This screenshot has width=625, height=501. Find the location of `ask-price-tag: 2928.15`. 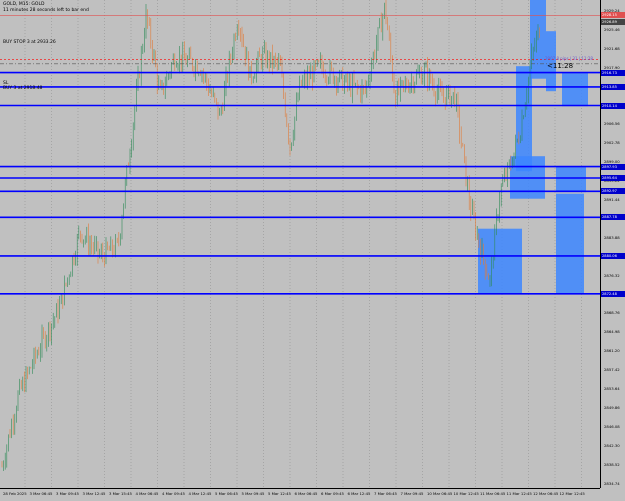

ask-price-tag: 2928.15 is located at coordinates (613, 15).